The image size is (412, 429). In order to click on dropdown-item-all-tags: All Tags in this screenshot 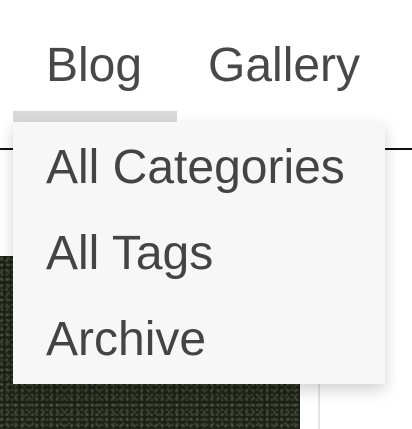, I will do `click(129, 254)`.